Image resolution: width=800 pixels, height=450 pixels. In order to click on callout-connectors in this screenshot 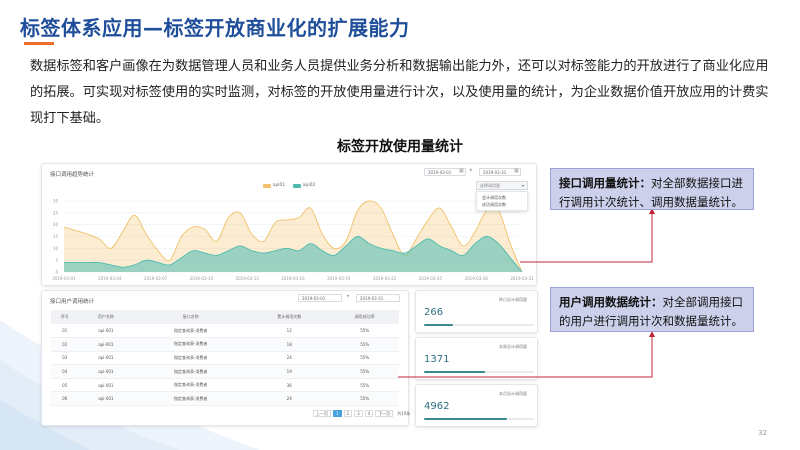, I will do `click(526, 293)`.